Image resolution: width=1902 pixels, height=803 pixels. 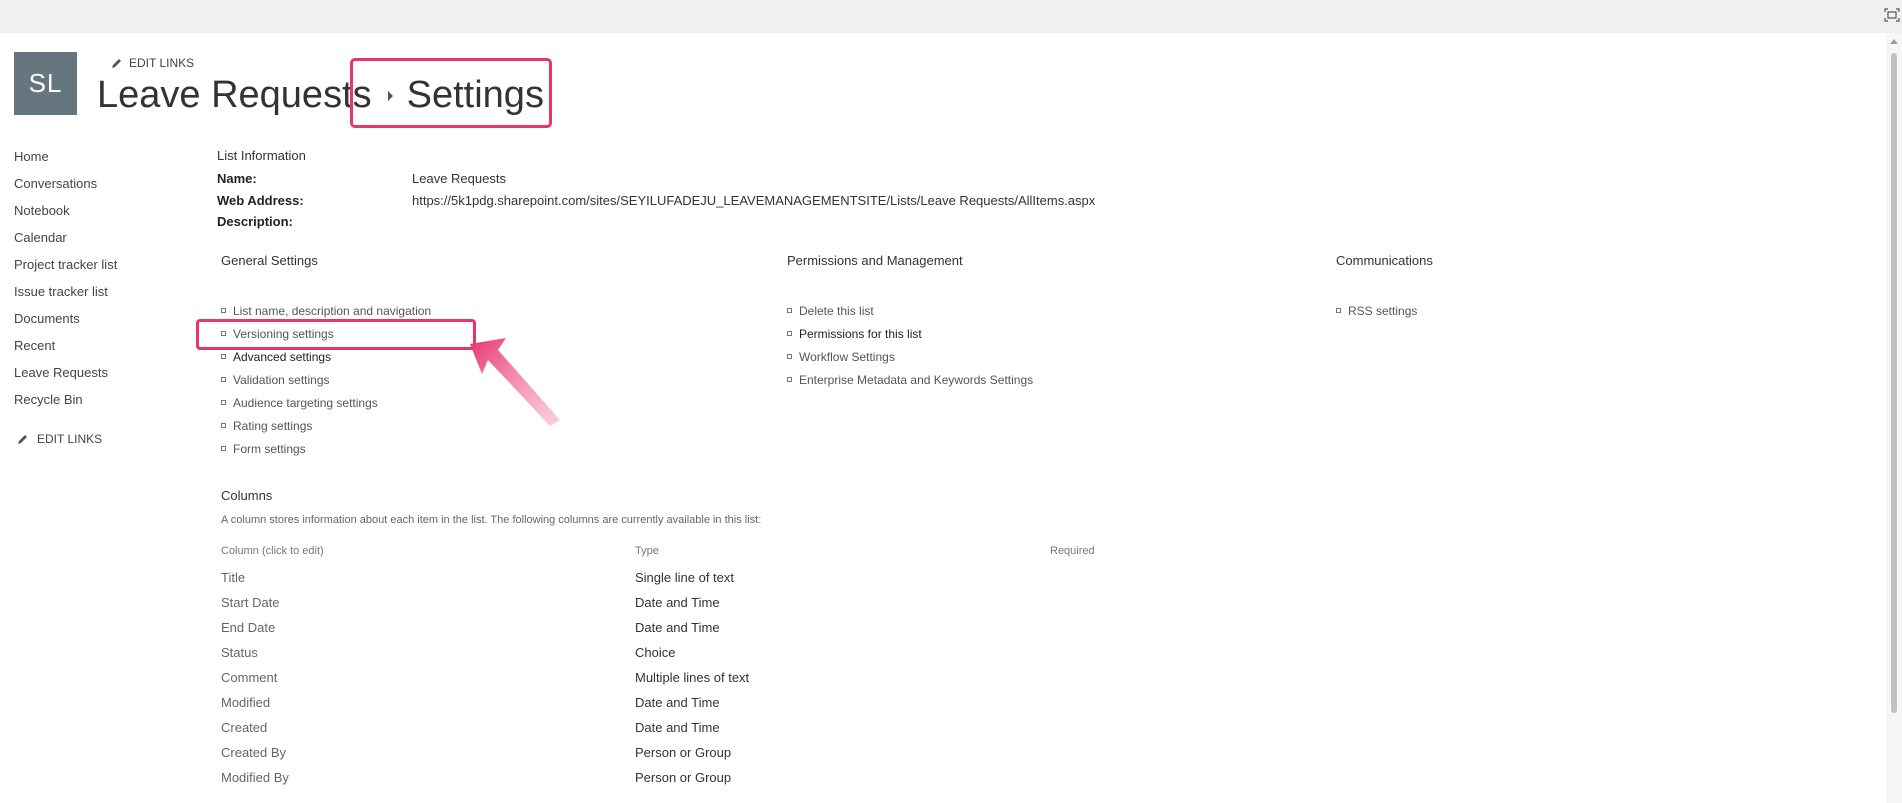 I want to click on browser-top-bar, so click(x=951, y=16).